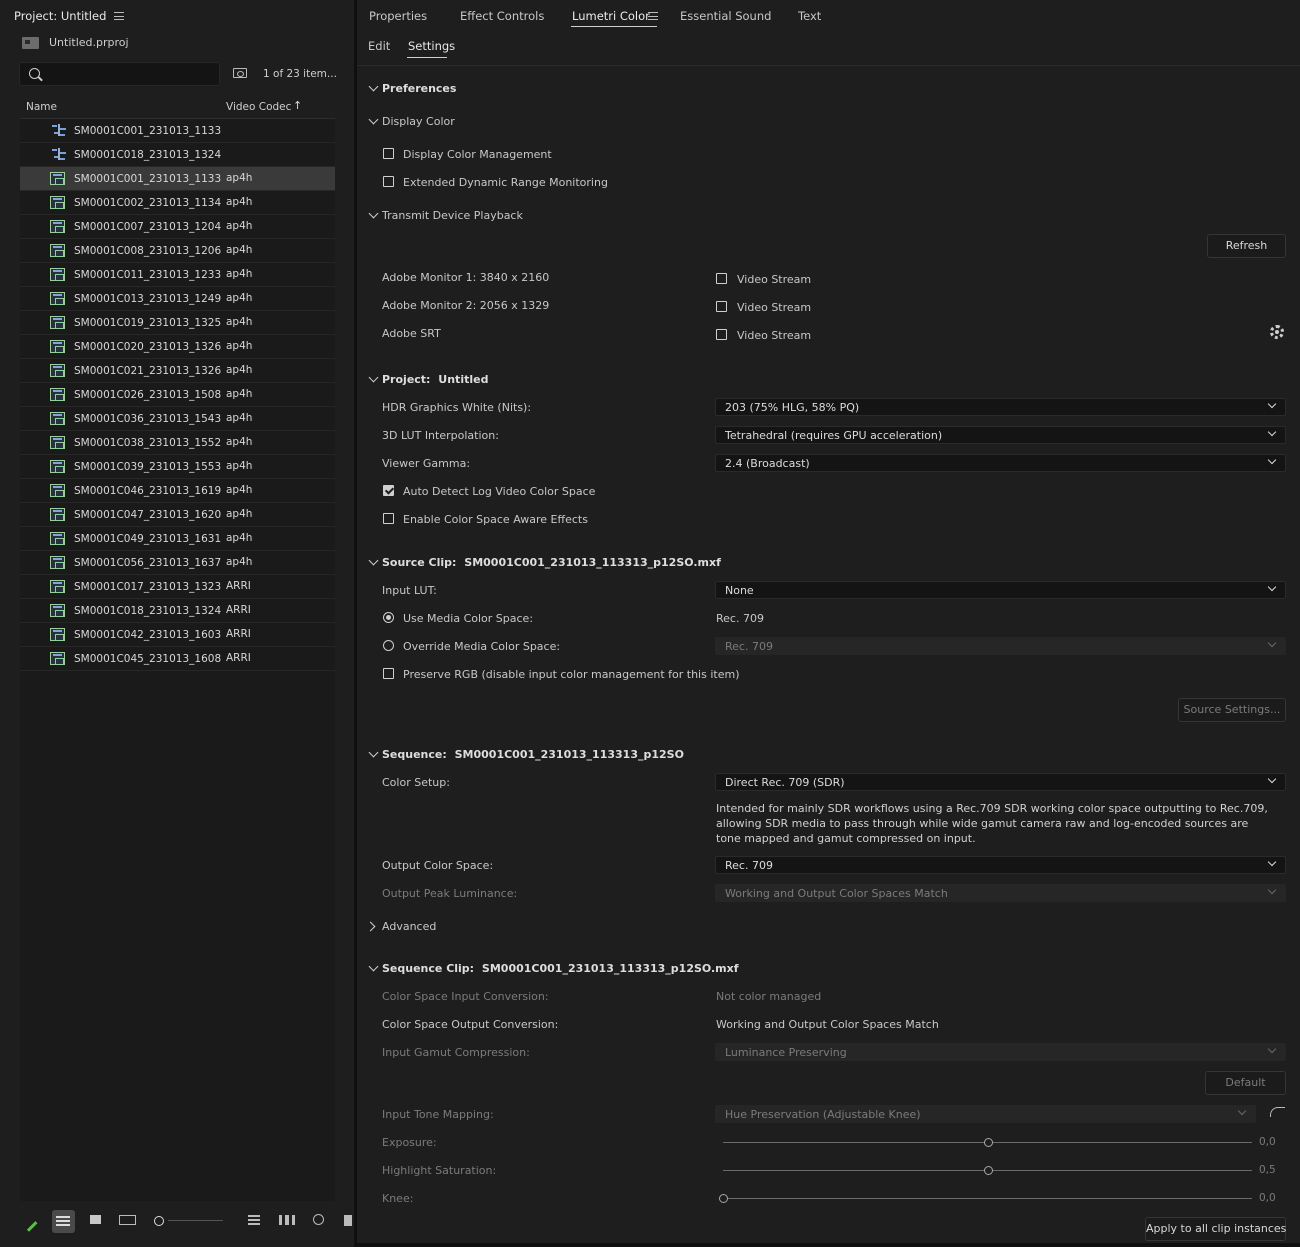  I want to click on freeform-view-icon, so click(127, 1220).